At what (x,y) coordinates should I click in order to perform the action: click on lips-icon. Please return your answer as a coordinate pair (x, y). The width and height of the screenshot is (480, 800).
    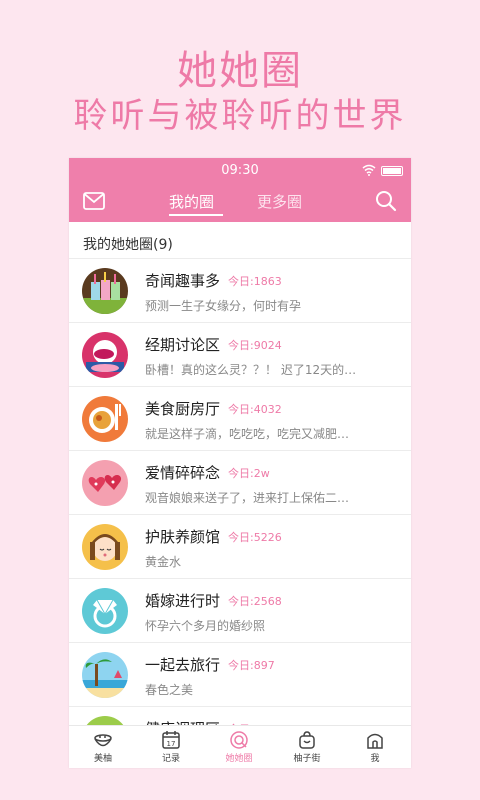
    Looking at the image, I should click on (105, 355).